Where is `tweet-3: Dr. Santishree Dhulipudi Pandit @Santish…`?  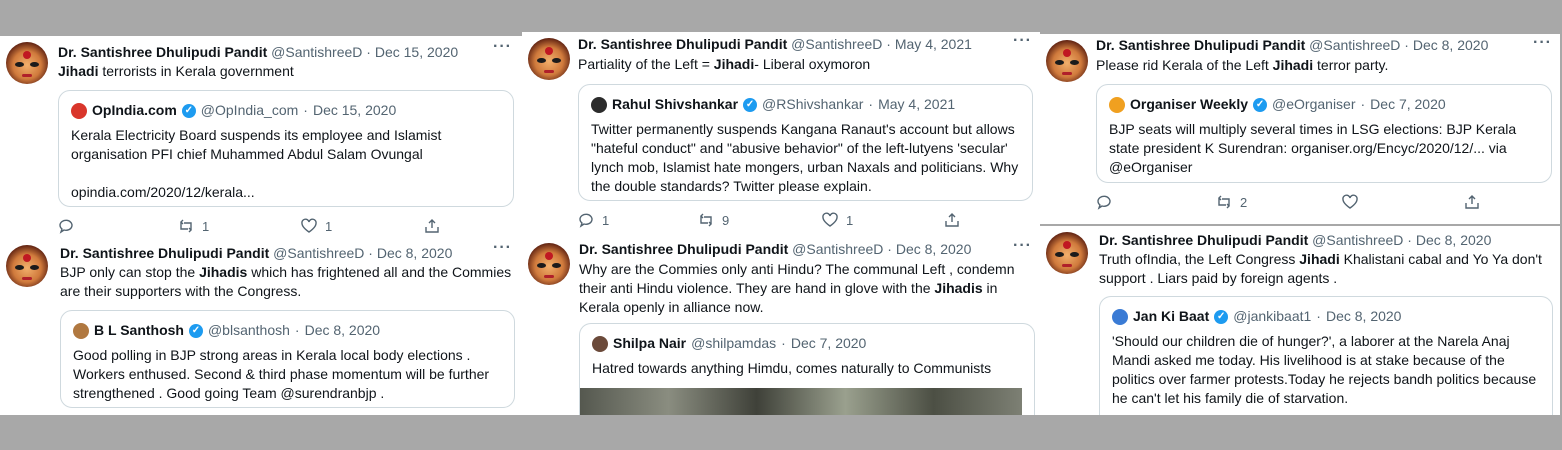 tweet-3: Dr. Santishree Dhulipudi Pandit @Santish… is located at coordinates (1300, 129).